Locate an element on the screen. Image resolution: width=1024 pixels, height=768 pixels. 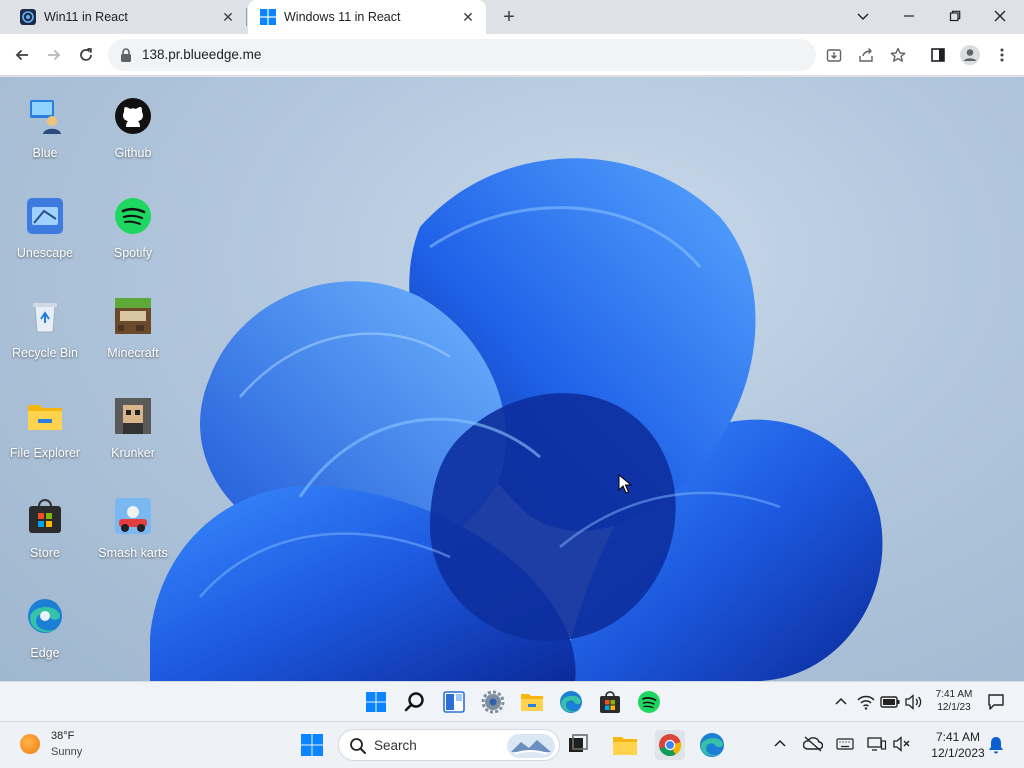
desktop-icon-smash-karts: Smash karts is located at coordinates (133, 529).